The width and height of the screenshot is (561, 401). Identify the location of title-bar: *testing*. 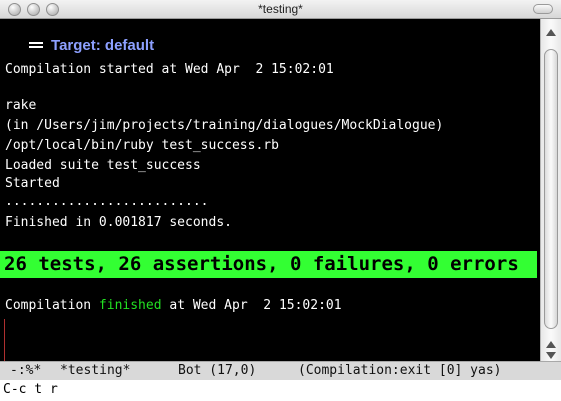
(280, 9).